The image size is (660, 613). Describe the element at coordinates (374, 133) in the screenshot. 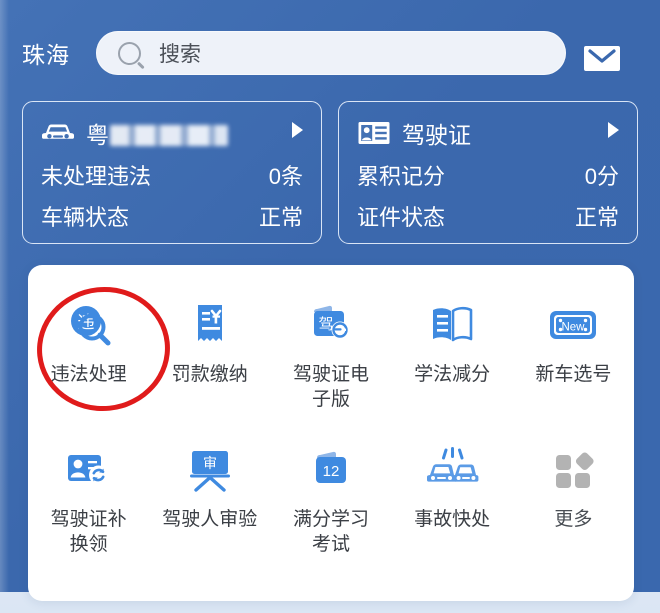

I see `id-card-icon` at that location.